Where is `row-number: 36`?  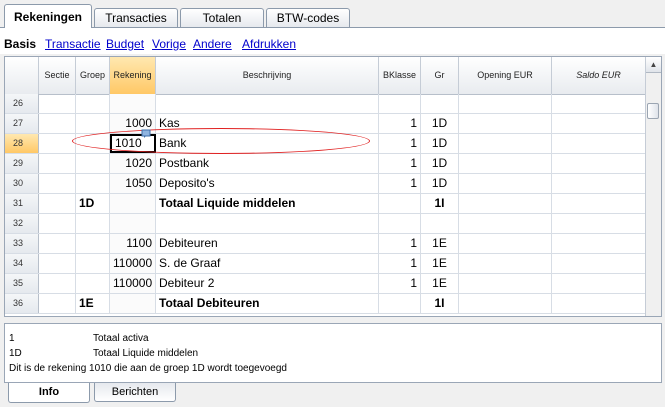
row-number: 36 is located at coordinates (22, 303).